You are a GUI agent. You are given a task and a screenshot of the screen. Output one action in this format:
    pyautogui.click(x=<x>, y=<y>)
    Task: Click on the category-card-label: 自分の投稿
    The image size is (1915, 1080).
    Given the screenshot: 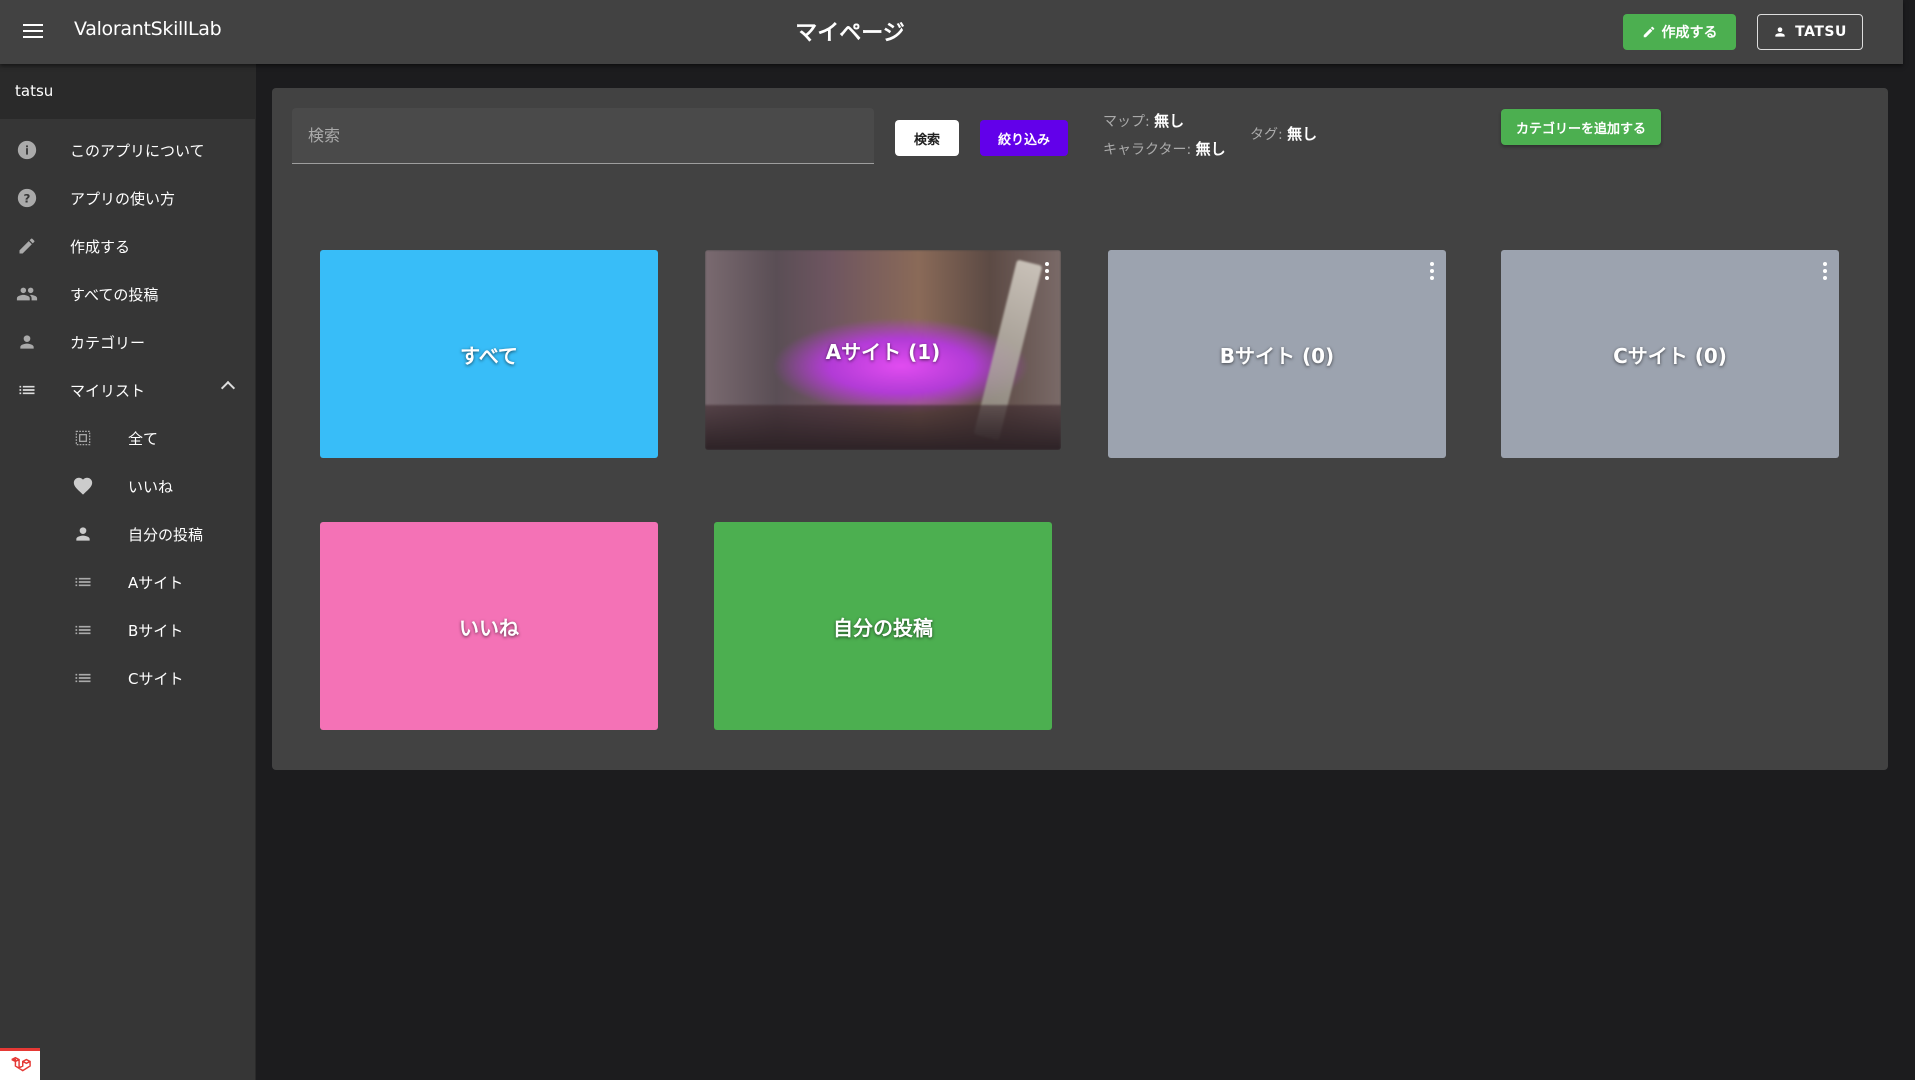 What is the action you would take?
    pyautogui.click(x=883, y=627)
    